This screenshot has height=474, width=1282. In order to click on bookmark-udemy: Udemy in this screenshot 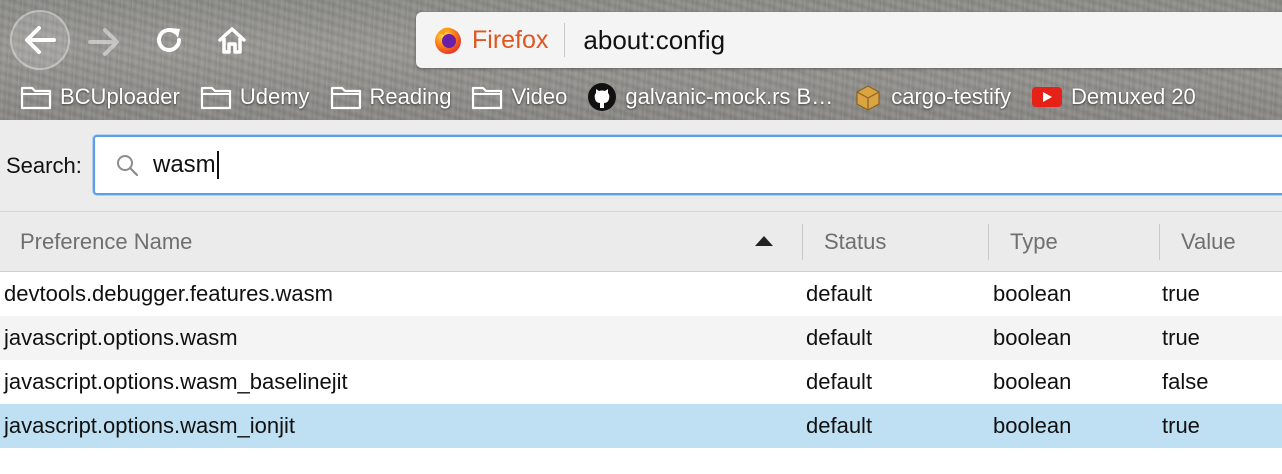, I will do `click(255, 97)`.